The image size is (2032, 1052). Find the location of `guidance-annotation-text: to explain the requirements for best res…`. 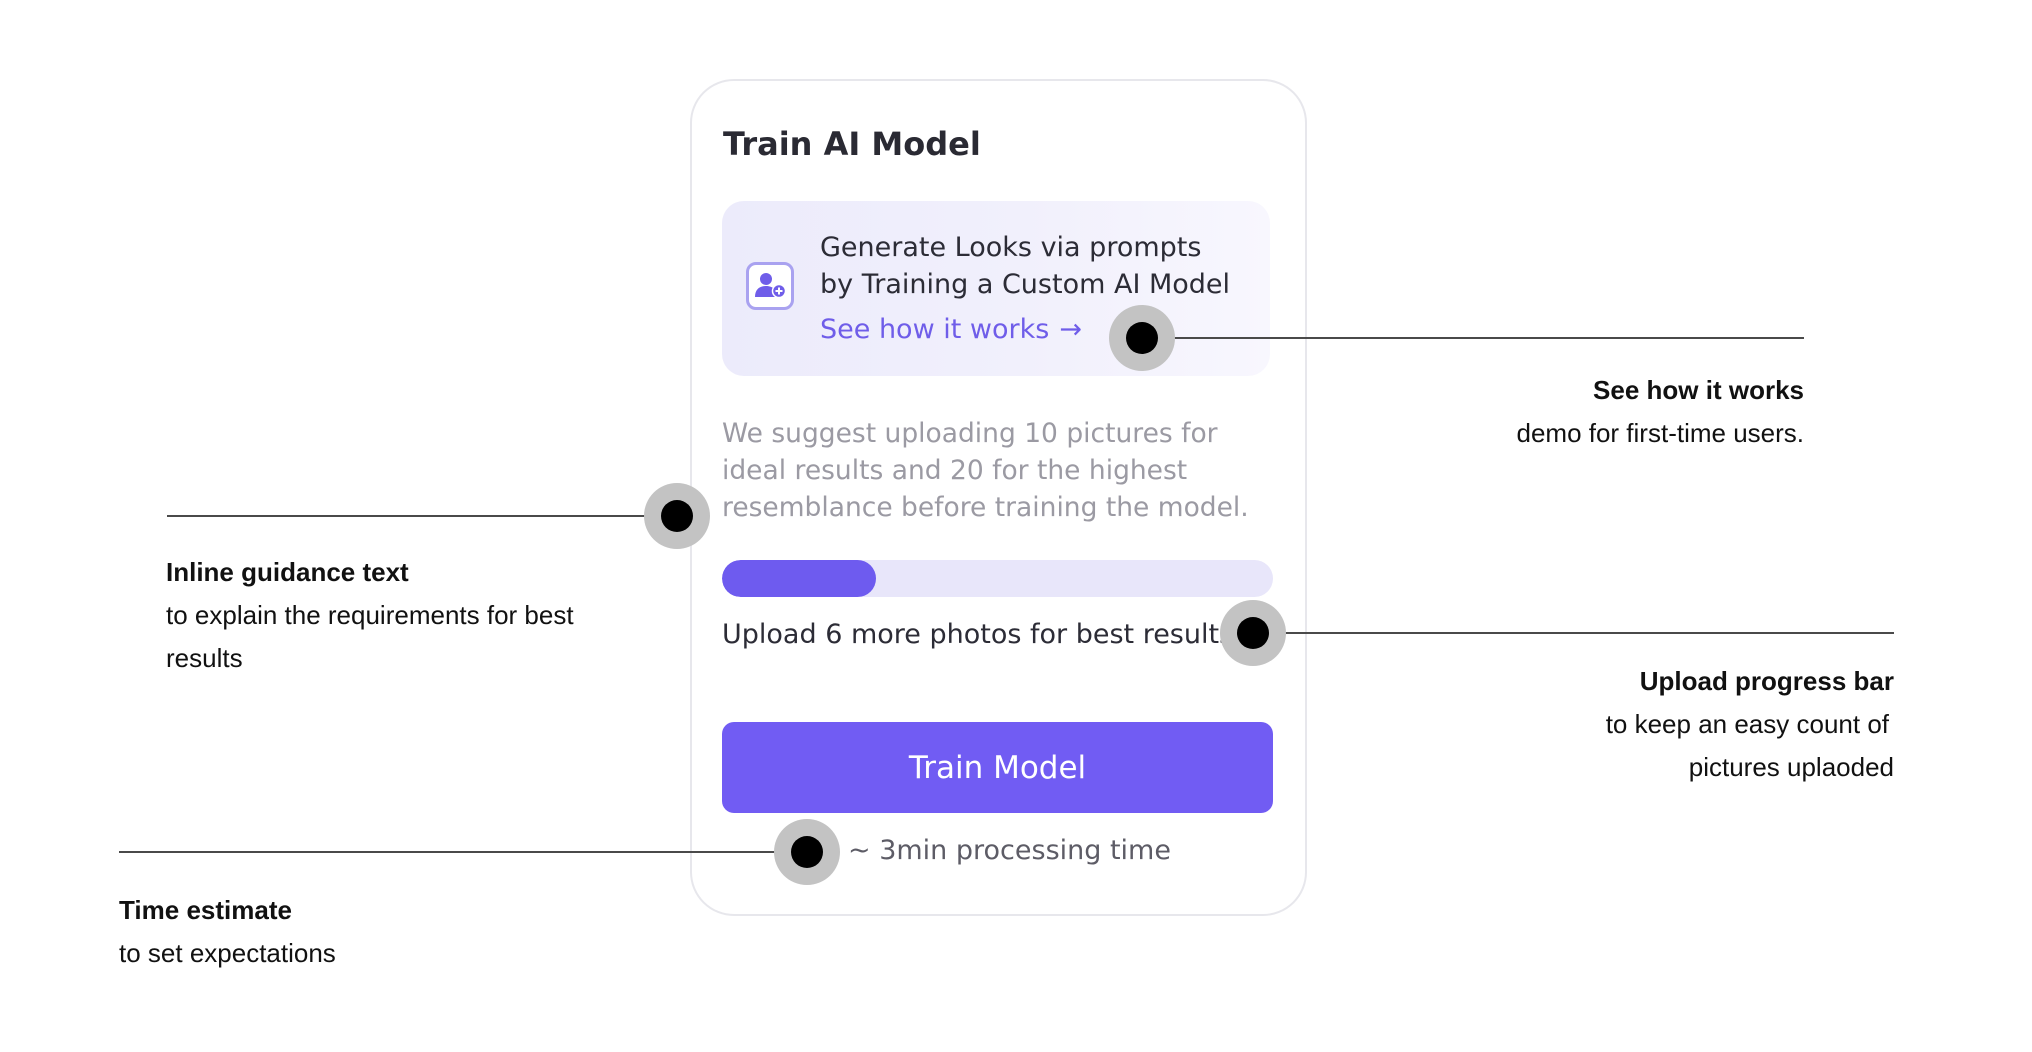

guidance-annotation-text: to explain the requirements for best res… is located at coordinates (370, 636).